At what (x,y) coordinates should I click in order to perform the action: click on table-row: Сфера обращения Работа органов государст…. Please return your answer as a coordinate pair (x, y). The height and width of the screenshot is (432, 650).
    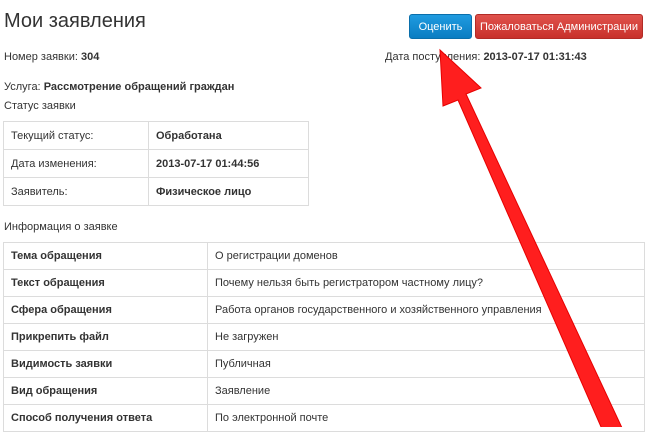
    Looking at the image, I should click on (324, 310).